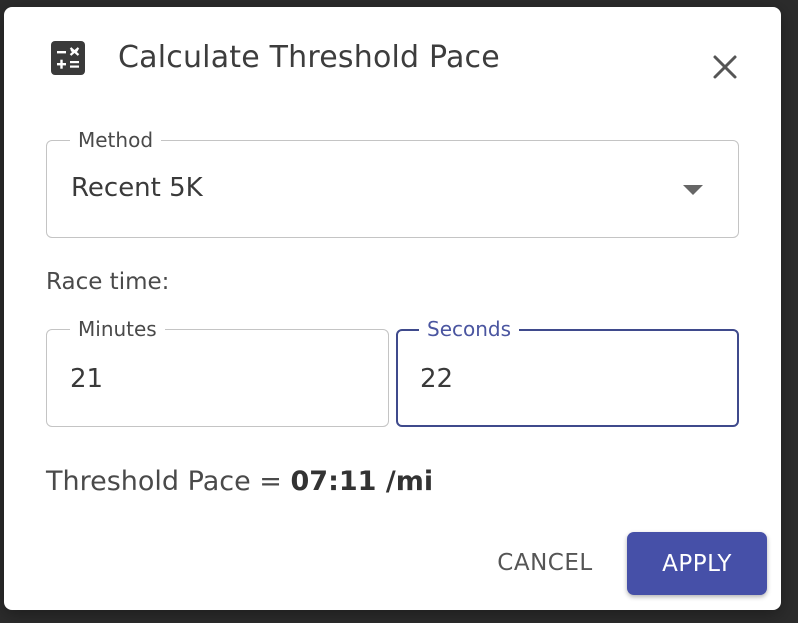 The width and height of the screenshot is (798, 623). Describe the element at coordinates (469, 329) in the screenshot. I see `seconds-label: Seconds` at that location.